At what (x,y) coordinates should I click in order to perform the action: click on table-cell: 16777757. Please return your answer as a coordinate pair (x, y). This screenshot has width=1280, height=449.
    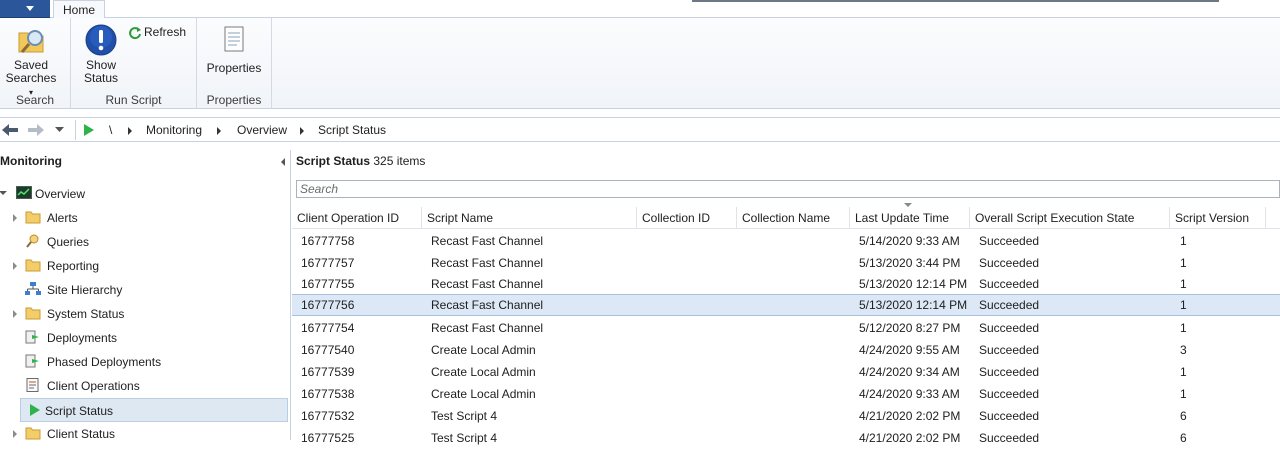
    Looking at the image, I should click on (328, 263).